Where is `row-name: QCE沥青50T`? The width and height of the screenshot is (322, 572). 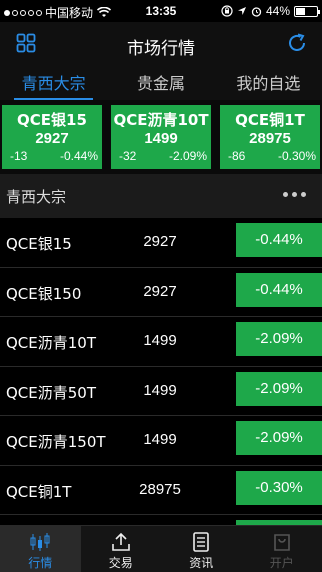
row-name: QCE沥青50T is located at coordinates (51, 392).